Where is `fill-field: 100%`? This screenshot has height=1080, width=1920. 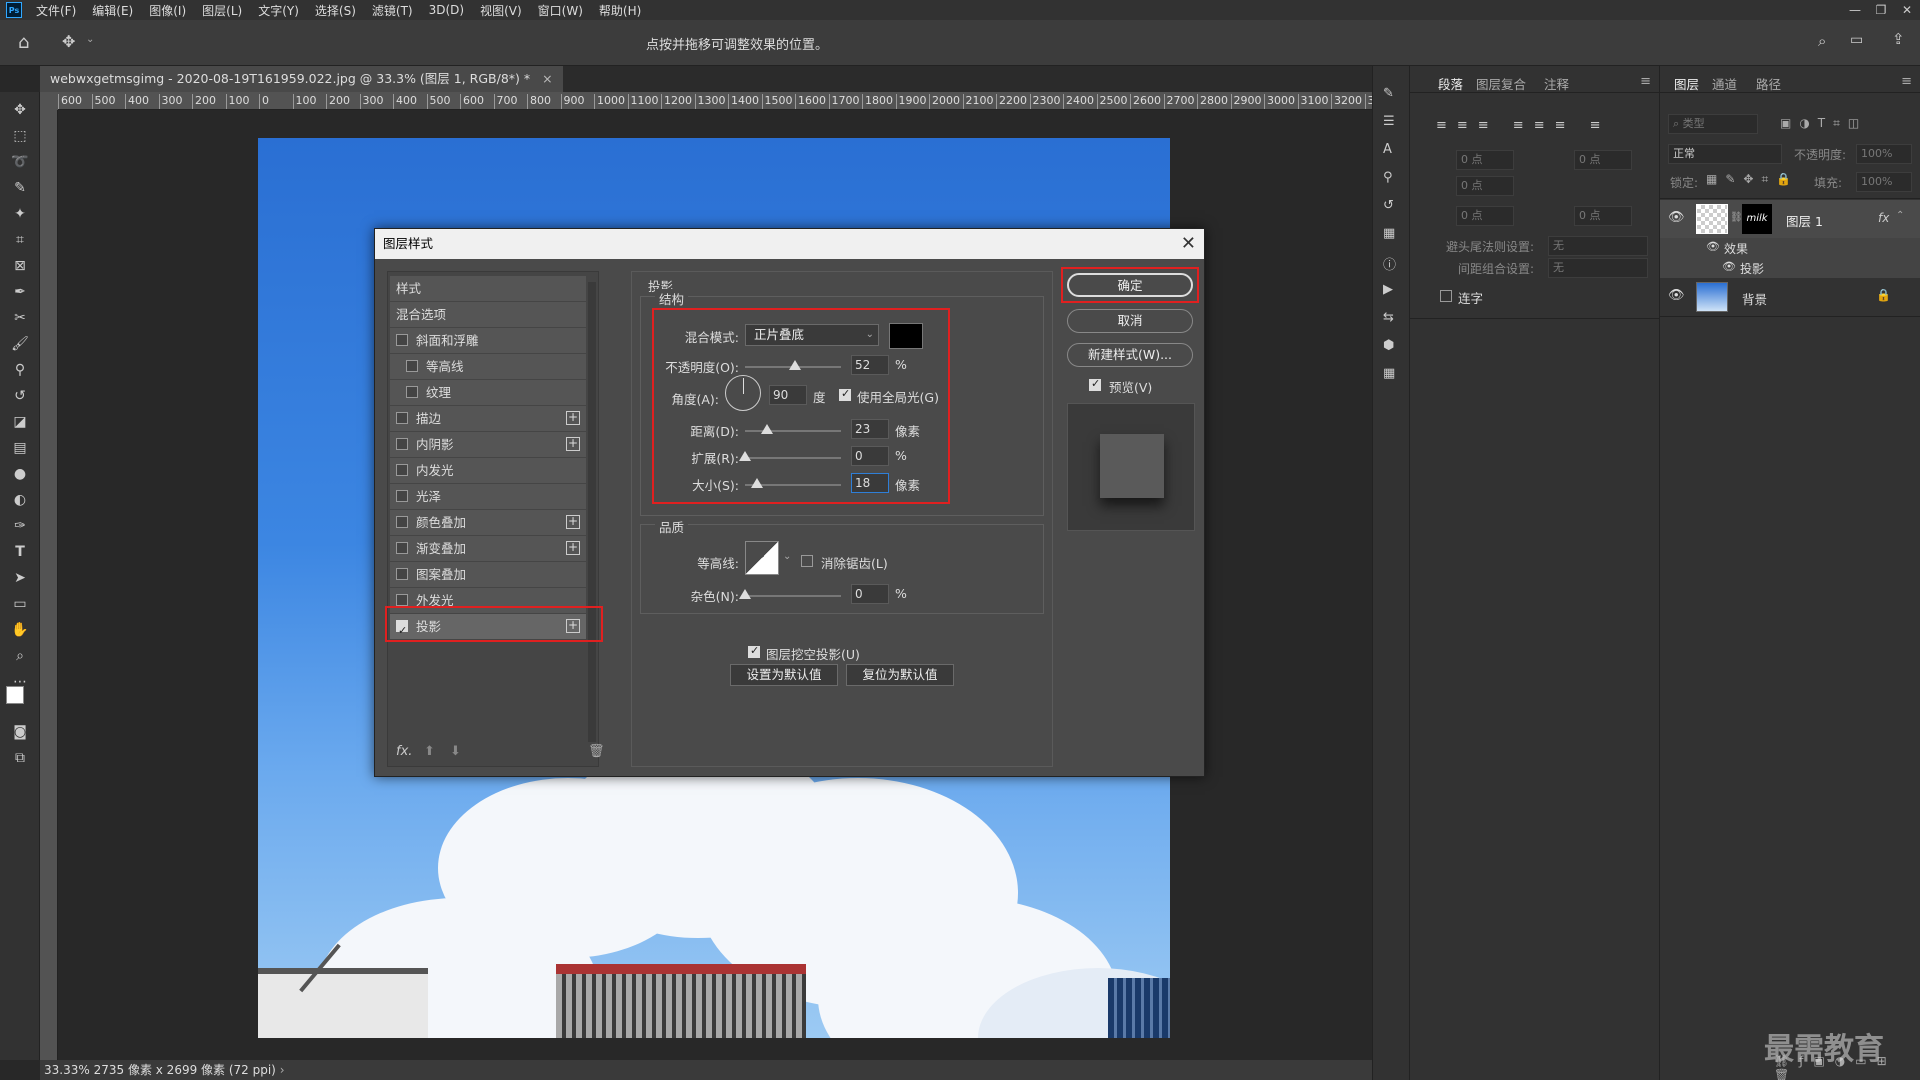 fill-field: 100% is located at coordinates (1884, 182).